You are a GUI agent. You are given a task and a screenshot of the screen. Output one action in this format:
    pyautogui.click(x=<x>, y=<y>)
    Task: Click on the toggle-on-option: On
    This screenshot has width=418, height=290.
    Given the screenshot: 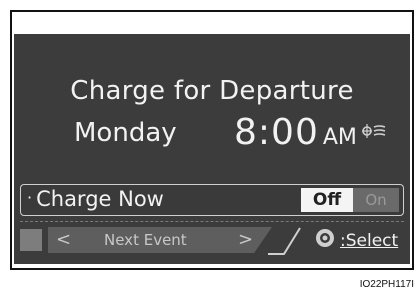 What is the action you would take?
    pyautogui.click(x=376, y=200)
    